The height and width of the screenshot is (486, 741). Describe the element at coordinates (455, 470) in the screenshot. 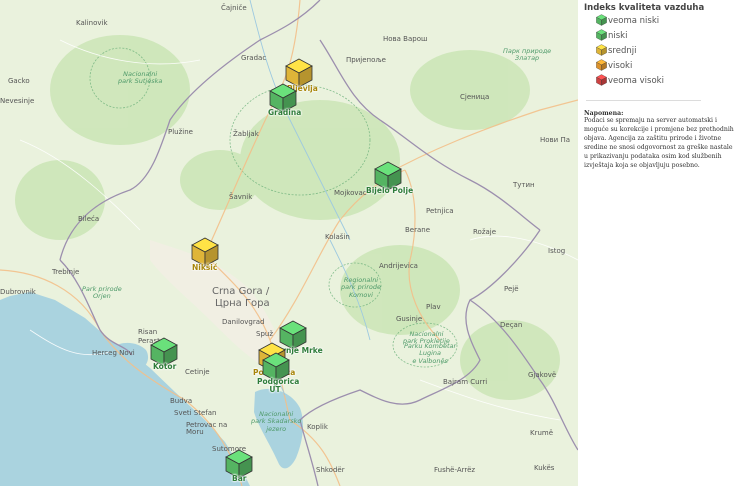

I see `place-label-fushe-arrez: Fushë-Arrëz` at that location.